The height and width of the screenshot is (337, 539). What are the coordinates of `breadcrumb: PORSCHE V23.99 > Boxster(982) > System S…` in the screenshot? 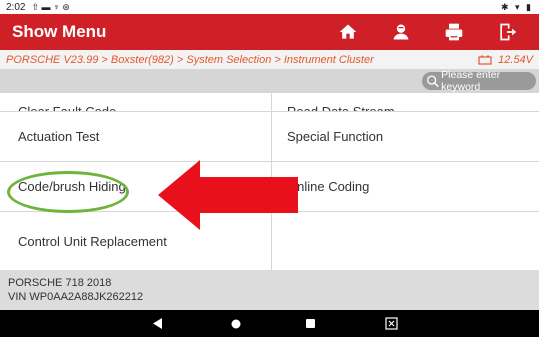 It's located at (269, 59).